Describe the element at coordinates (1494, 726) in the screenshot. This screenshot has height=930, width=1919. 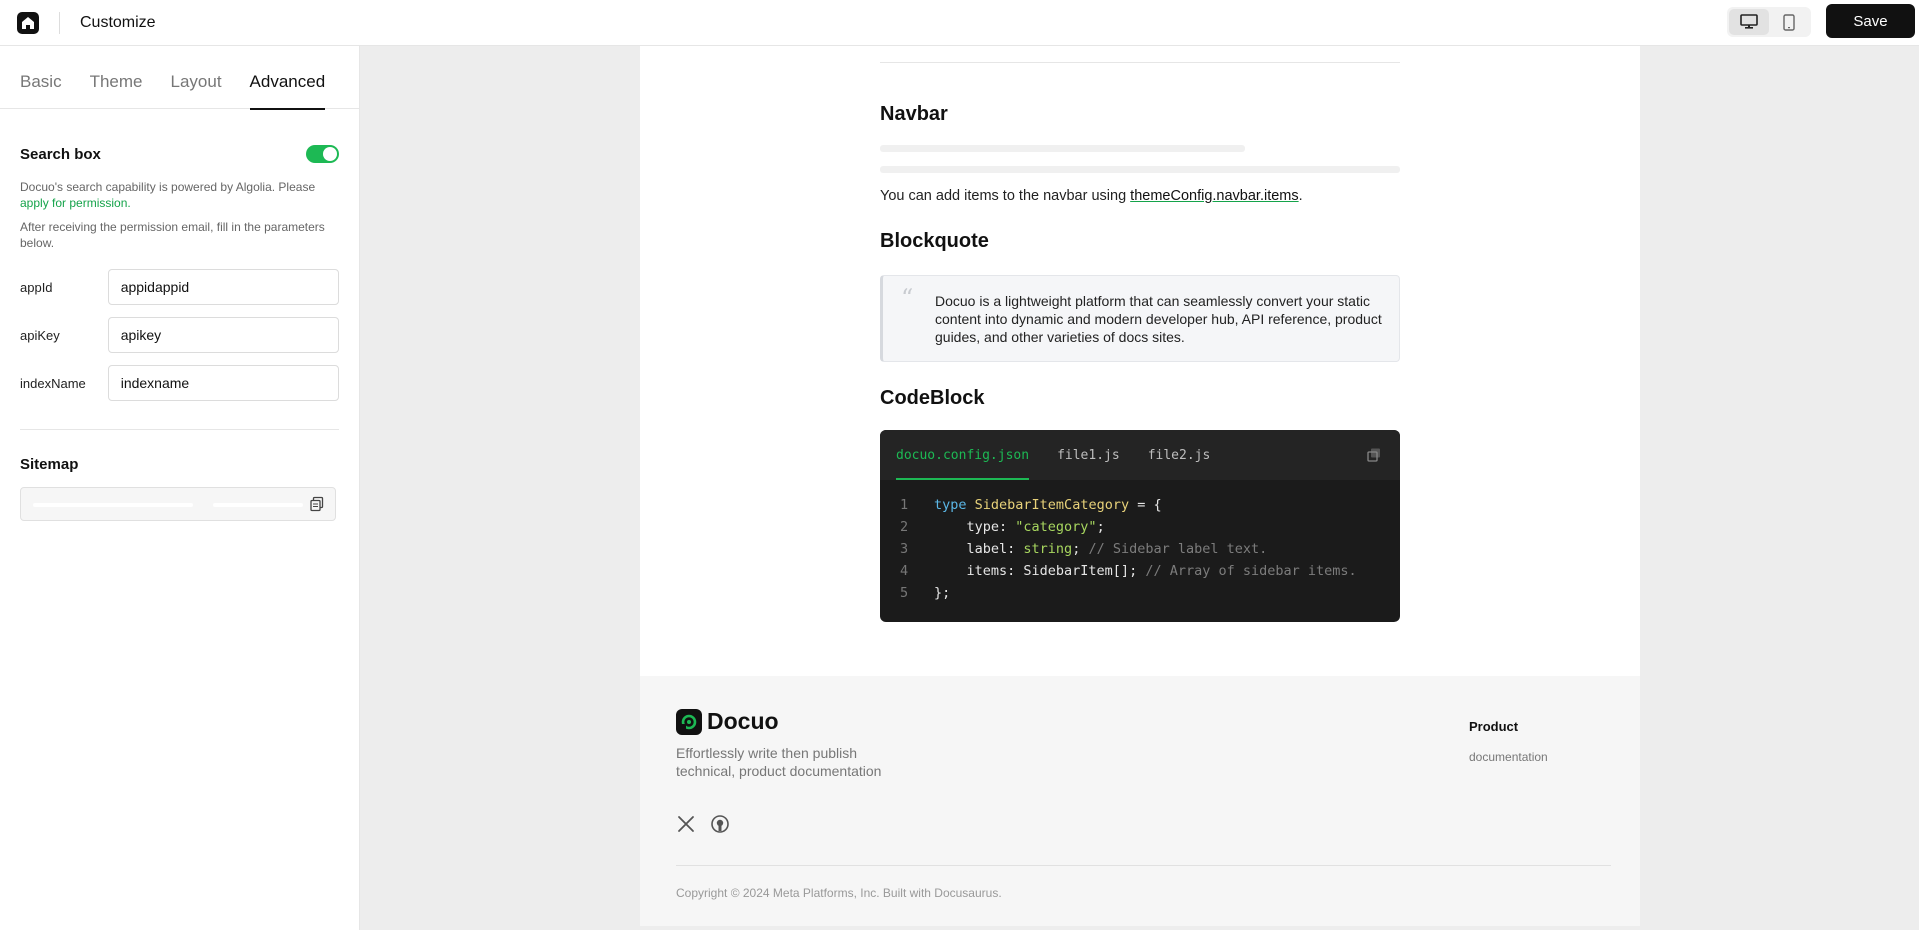
I see `footer-product-title: Product` at that location.